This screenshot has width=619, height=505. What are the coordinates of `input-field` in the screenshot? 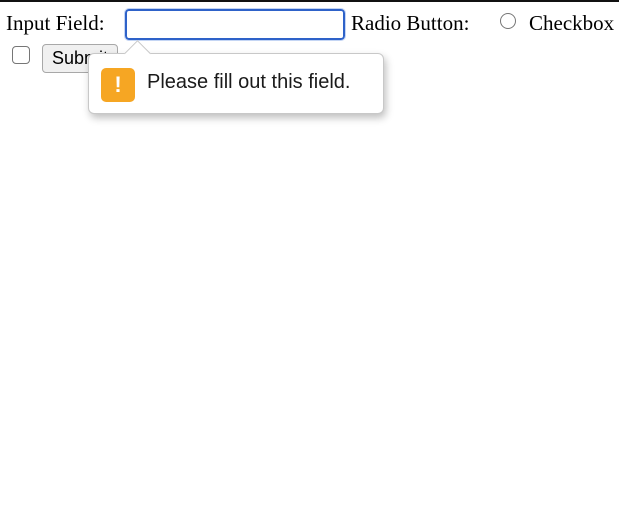 It's located at (235, 24).